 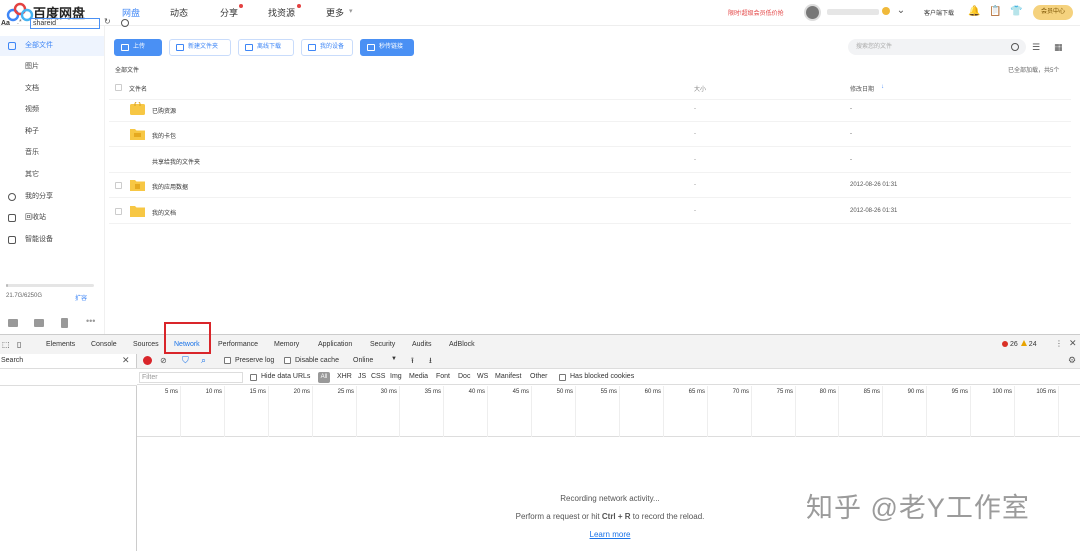 What do you see at coordinates (163, 360) in the screenshot?
I see `clear-log-icon: ⊘` at bounding box center [163, 360].